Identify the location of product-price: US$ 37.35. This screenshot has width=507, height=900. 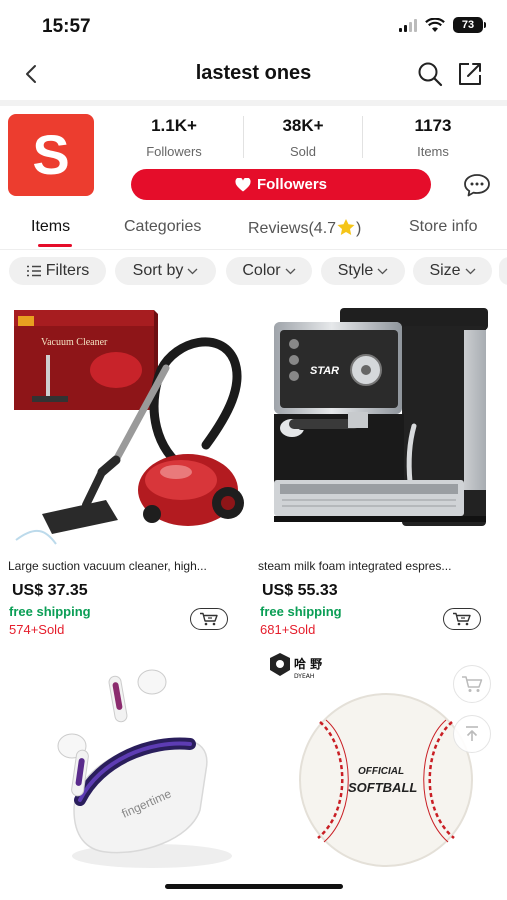
(50, 590).